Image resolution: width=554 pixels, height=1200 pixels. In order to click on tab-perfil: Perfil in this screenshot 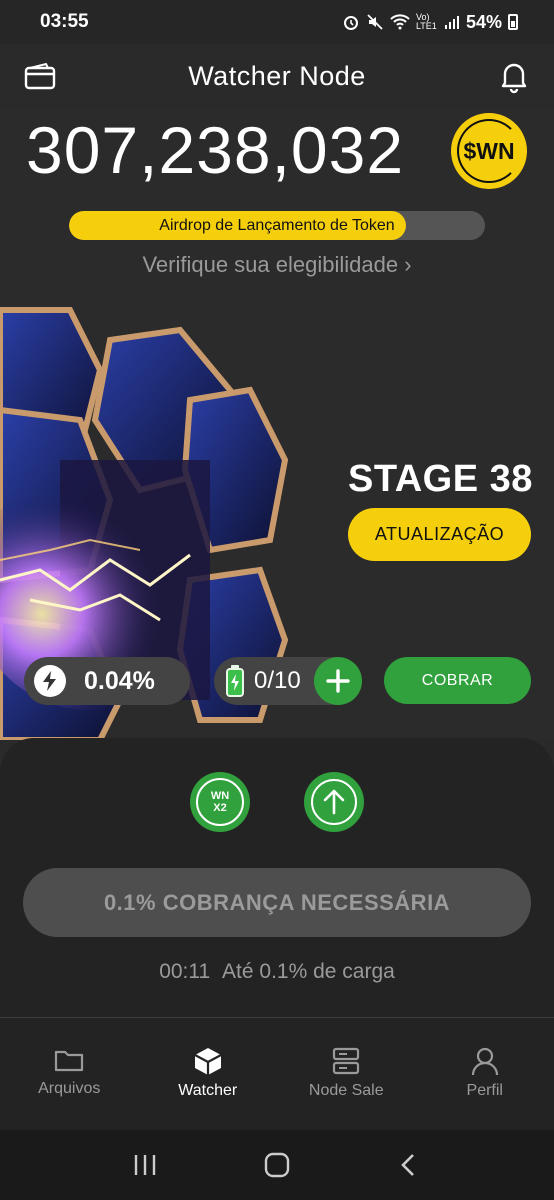, I will do `click(485, 1074)`.